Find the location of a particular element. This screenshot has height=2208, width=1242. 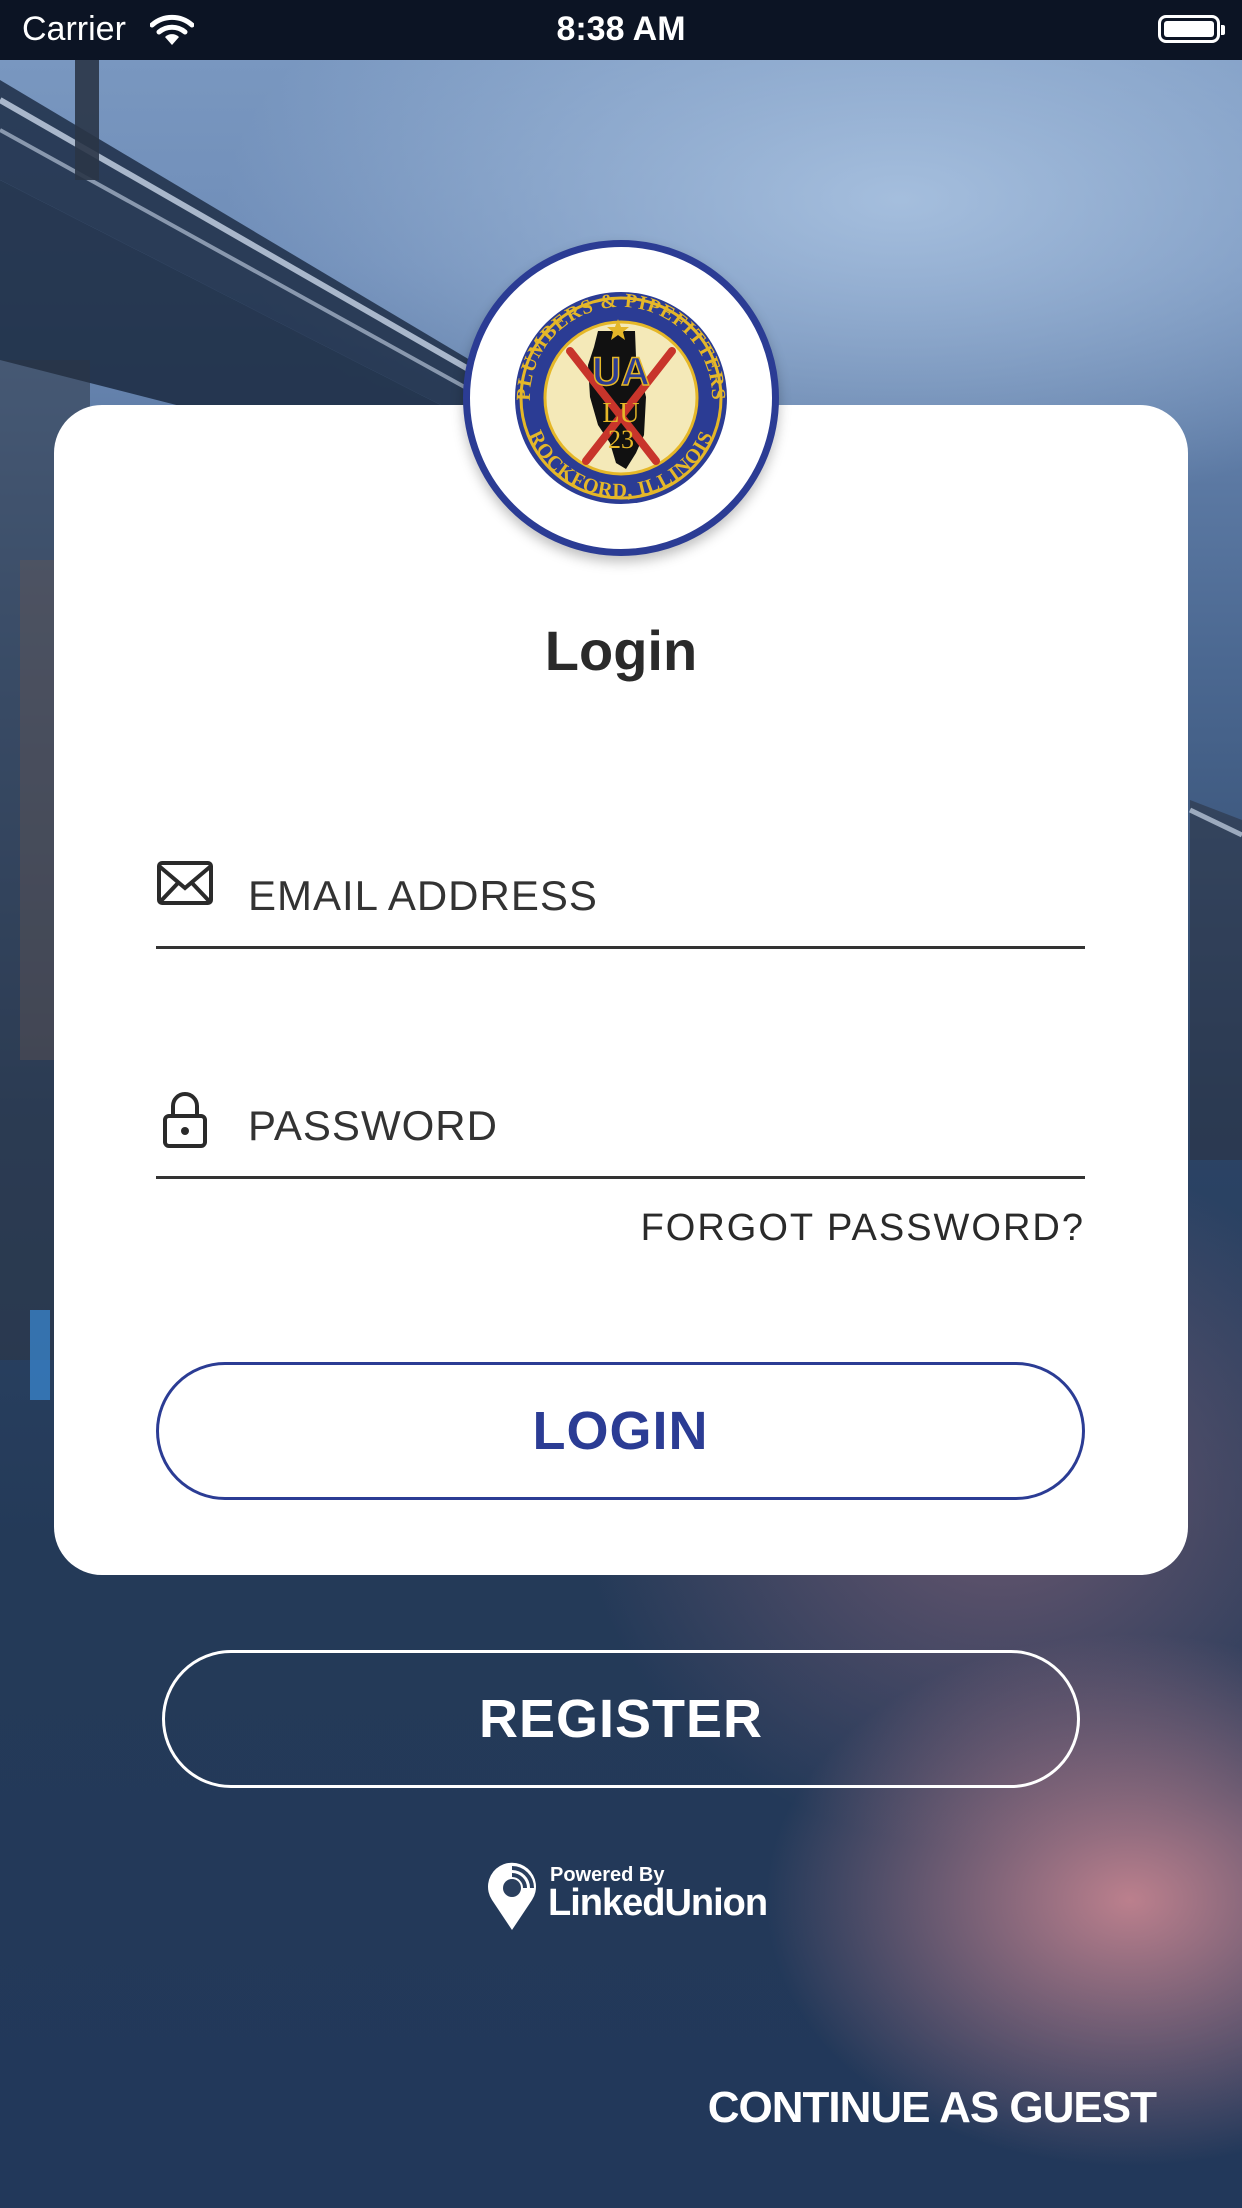

password-field is located at coordinates (620, 1129).